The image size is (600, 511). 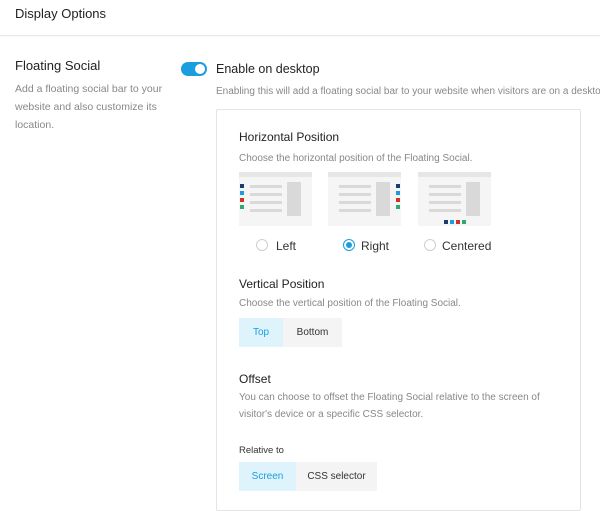 What do you see at coordinates (454, 199) in the screenshot?
I see `preview-centered` at bounding box center [454, 199].